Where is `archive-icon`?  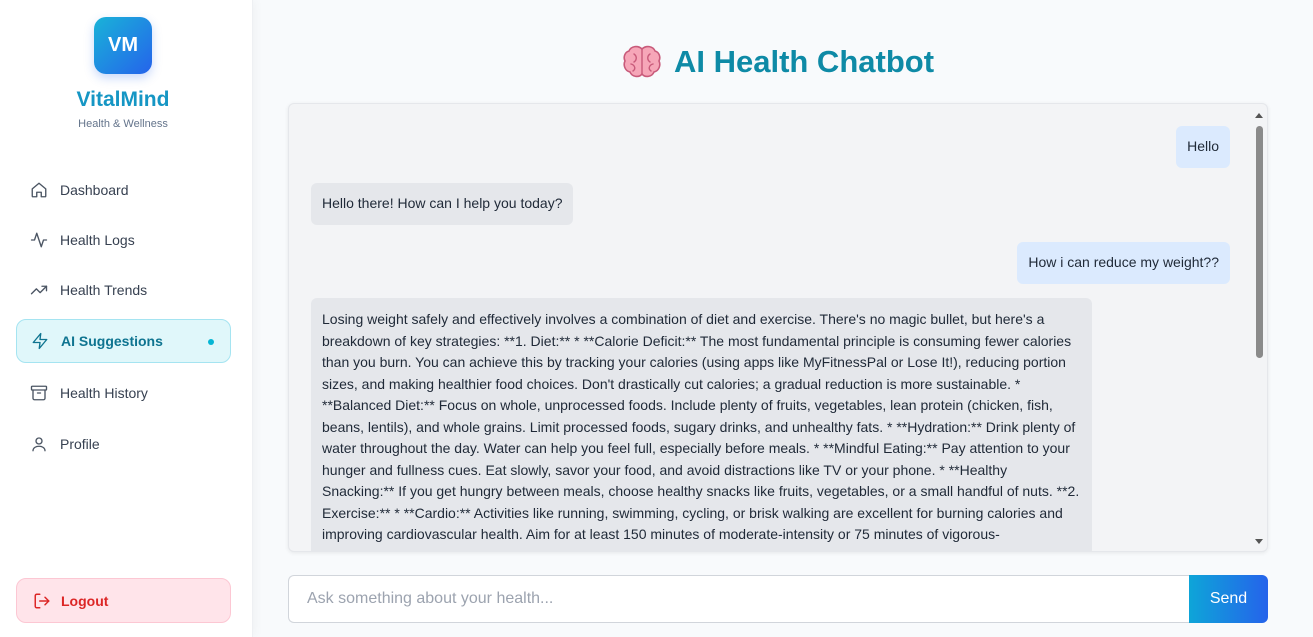 archive-icon is located at coordinates (39, 393).